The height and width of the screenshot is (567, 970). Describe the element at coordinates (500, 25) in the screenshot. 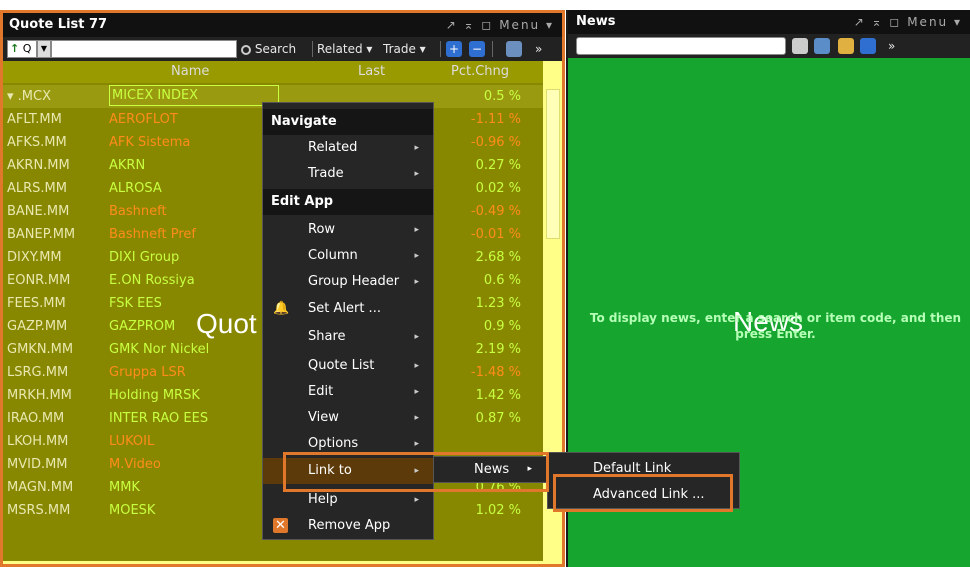

I see `window-controls: ↗ ⌅ ◻ Menu ▾` at that location.